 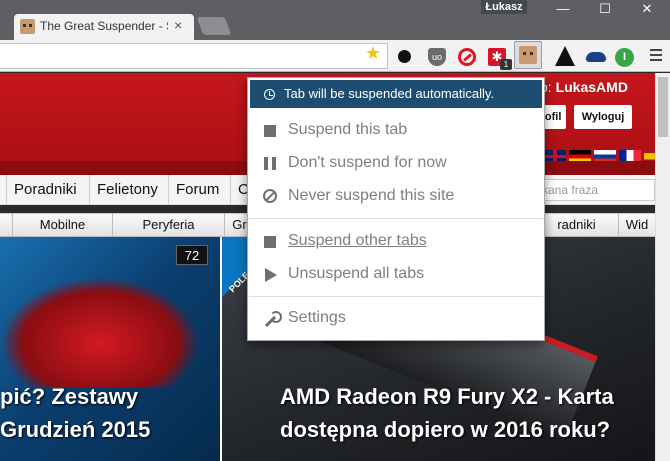 I want to click on flag-ru-icon, so click(x=605, y=156).